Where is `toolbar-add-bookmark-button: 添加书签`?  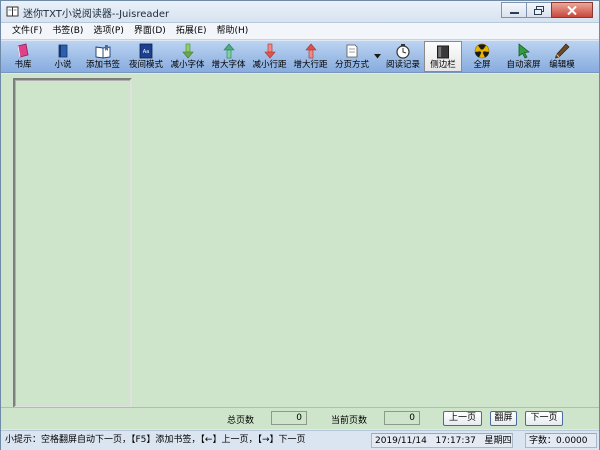 toolbar-add-bookmark-button: 添加书签 is located at coordinates (103, 56).